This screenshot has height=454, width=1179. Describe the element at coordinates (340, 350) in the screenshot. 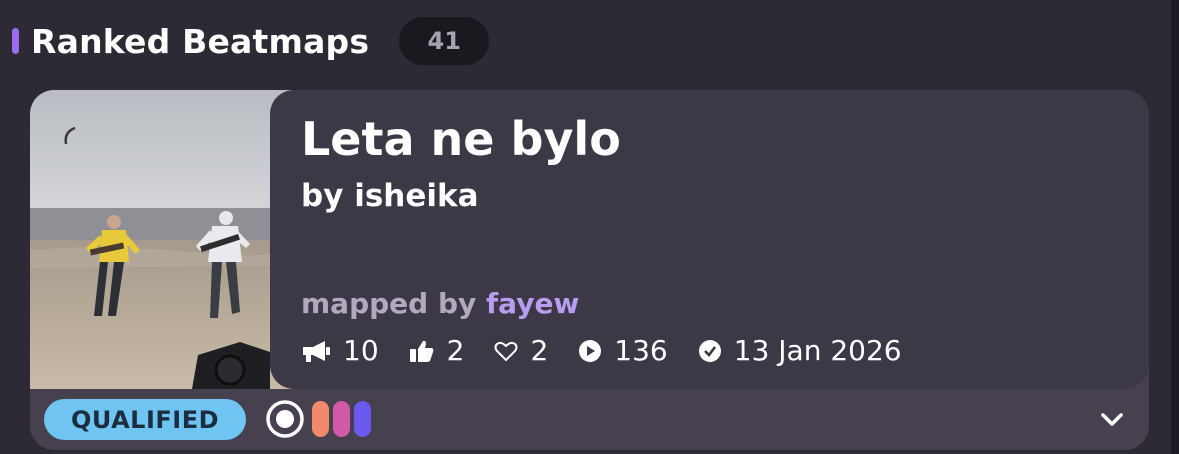

I see `hype-stat: 10` at that location.